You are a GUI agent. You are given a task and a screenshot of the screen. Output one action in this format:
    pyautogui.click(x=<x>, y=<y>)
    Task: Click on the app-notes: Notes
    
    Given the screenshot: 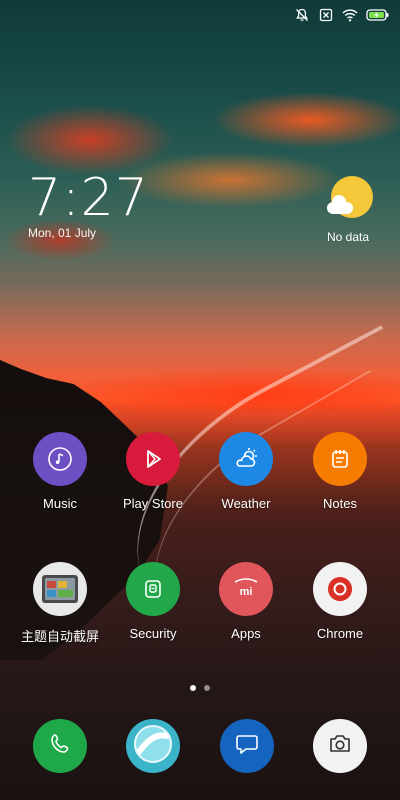 What is the action you would take?
    pyautogui.click(x=340, y=471)
    